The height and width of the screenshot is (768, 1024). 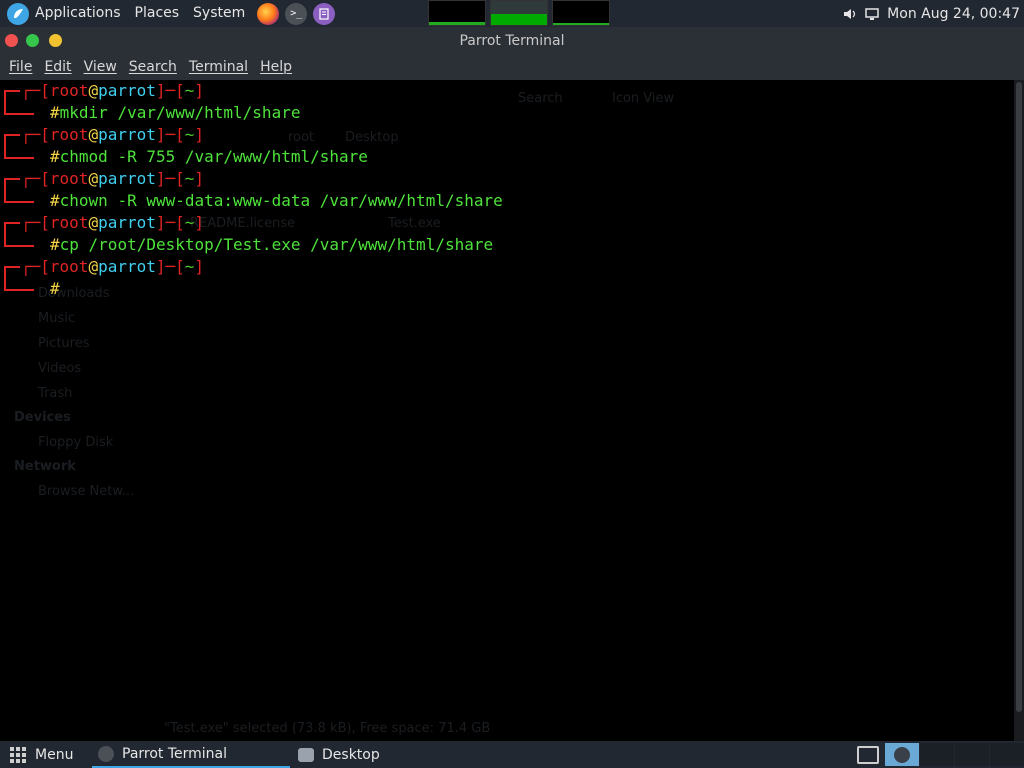 What do you see at coordinates (512, 67) in the screenshot?
I see `terminal-menu-bar: File Edit View Search Terminal Help` at bounding box center [512, 67].